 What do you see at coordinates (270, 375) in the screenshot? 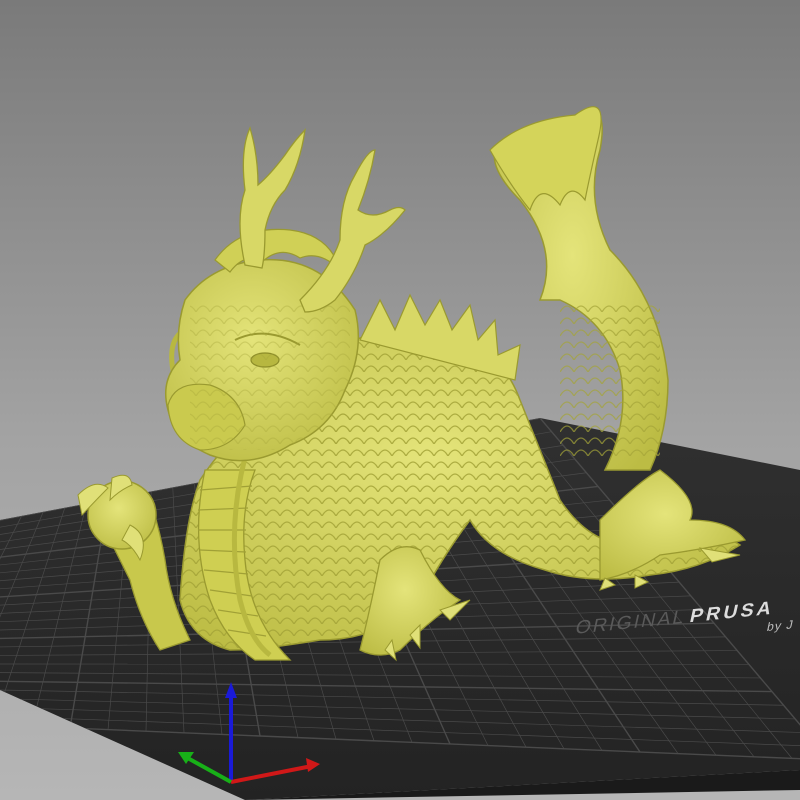
I see `head-texture` at bounding box center [270, 375].